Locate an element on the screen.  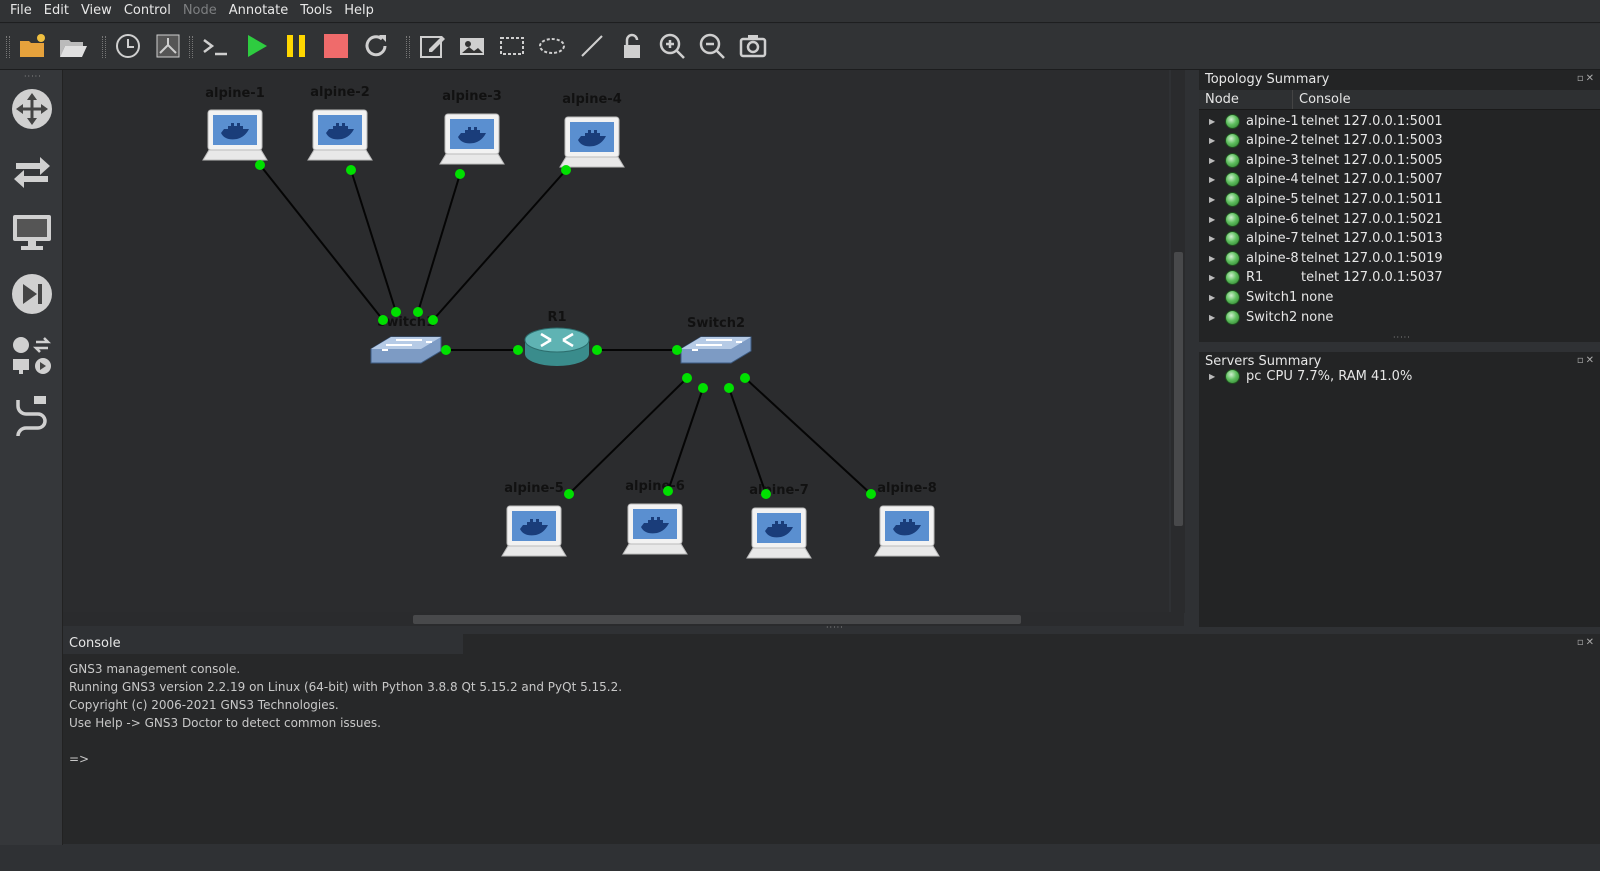
node-alpine-5: alpine-5 is located at coordinates (534, 519).